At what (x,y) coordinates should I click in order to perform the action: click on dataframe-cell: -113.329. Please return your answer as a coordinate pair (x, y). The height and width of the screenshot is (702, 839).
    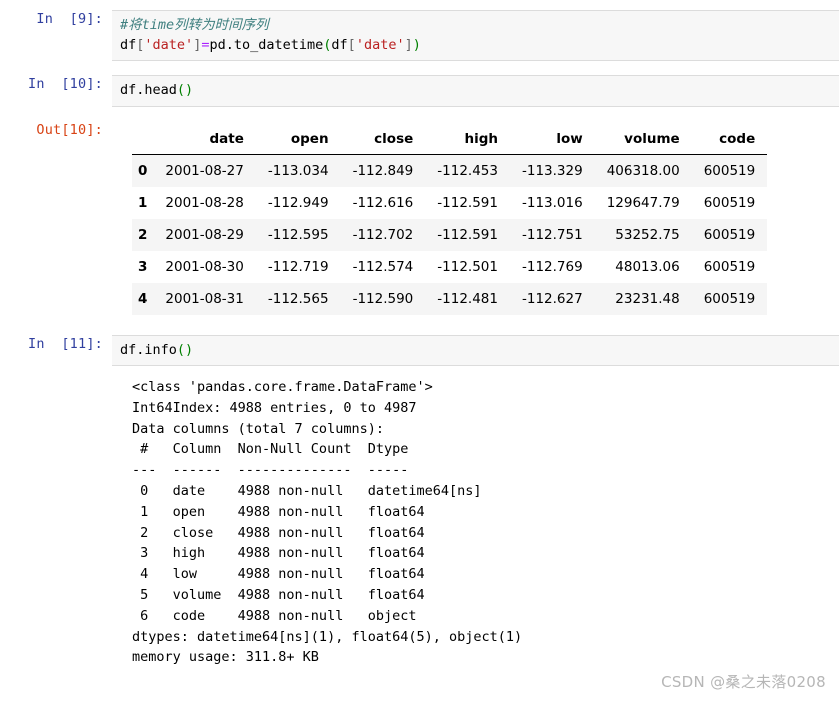
    Looking at the image, I should click on (552, 170).